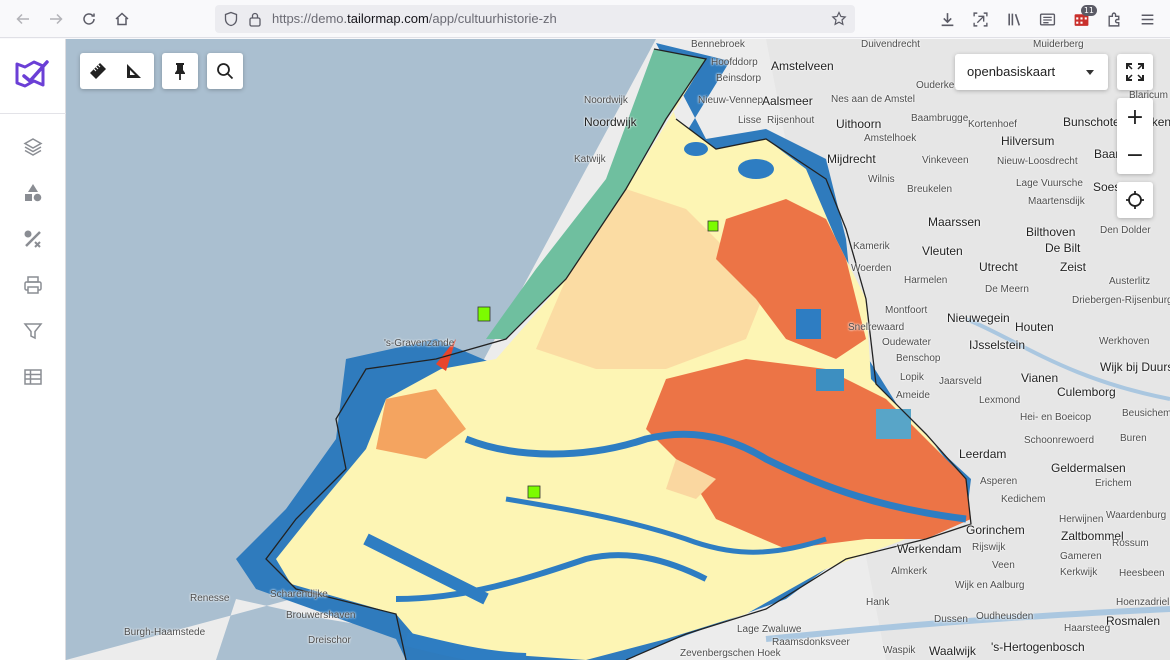 The image size is (1170, 660). I want to click on place-label: Rijswijk, so click(989, 547).